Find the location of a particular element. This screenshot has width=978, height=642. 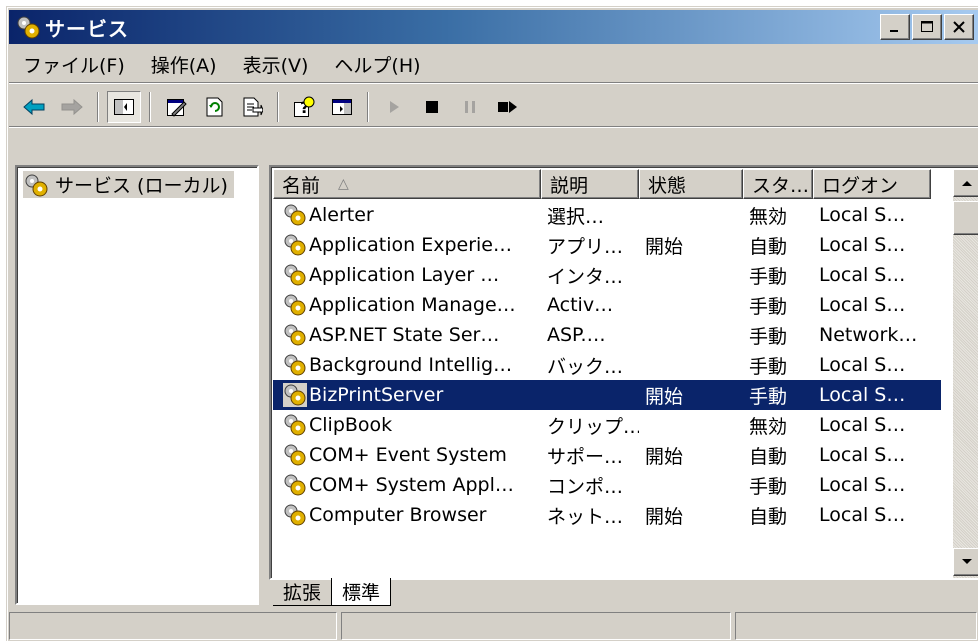

column-header-status: 状態 is located at coordinates (691, 184).